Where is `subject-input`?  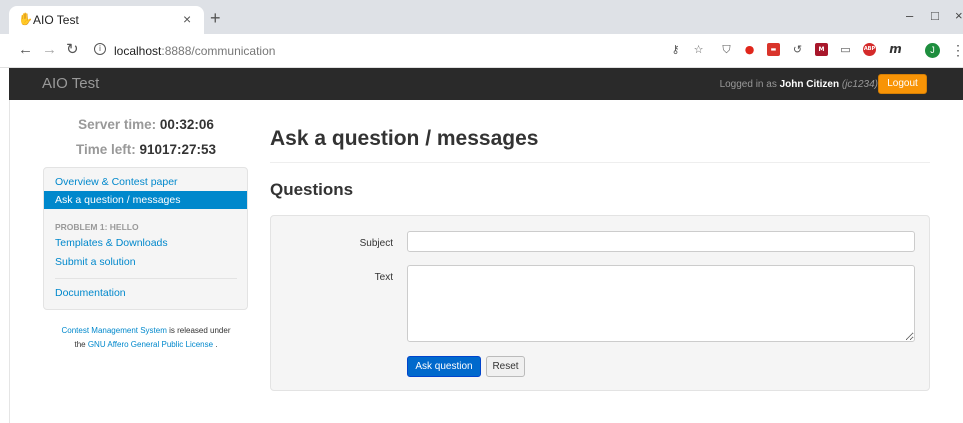
subject-input is located at coordinates (661, 241).